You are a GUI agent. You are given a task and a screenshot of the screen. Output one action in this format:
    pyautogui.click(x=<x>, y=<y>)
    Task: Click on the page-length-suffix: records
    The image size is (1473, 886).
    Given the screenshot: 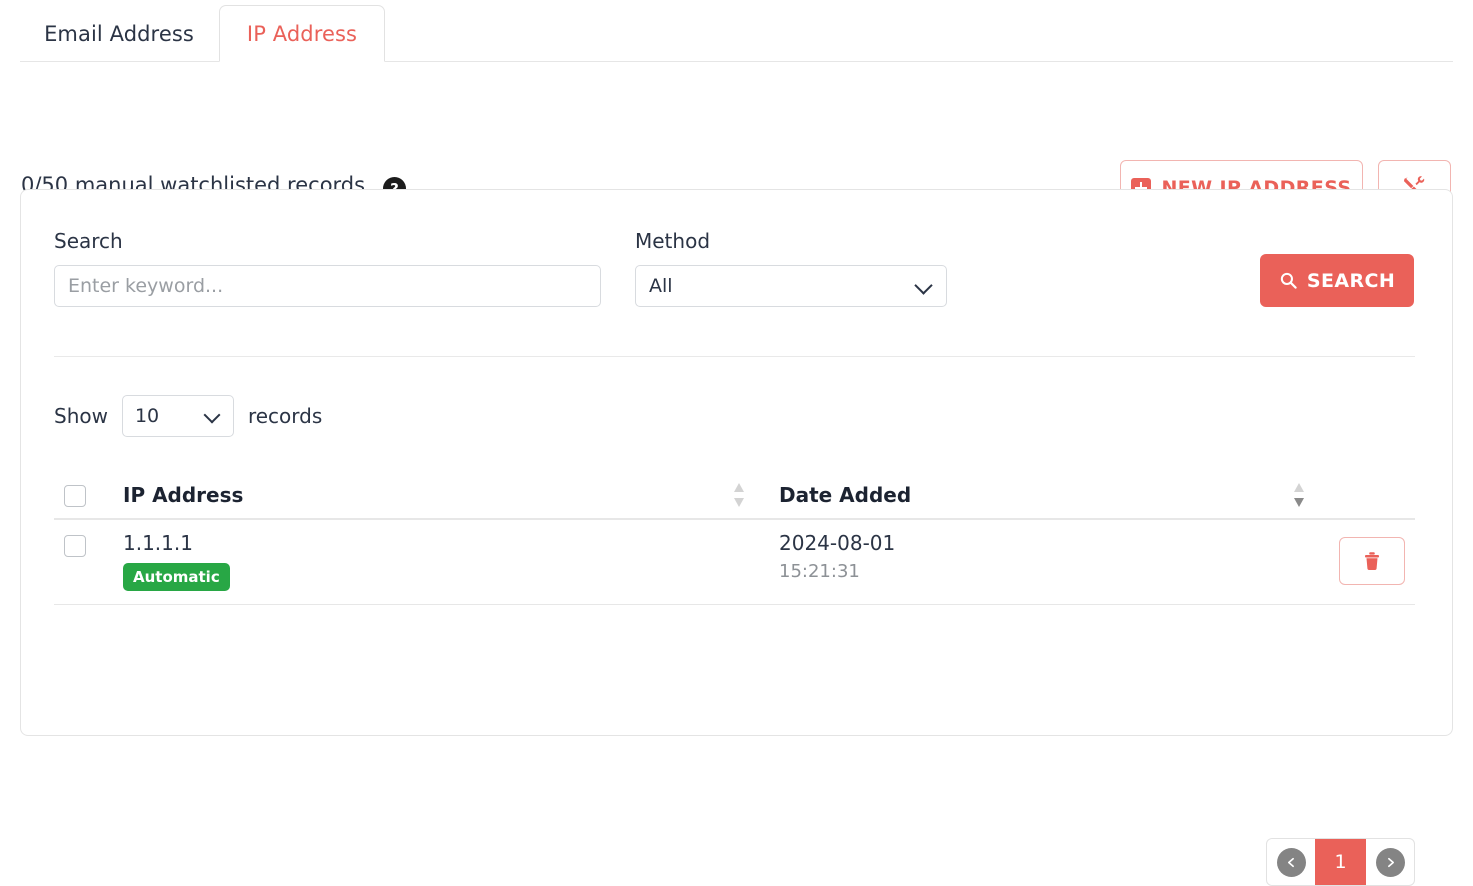 What is the action you would take?
    pyautogui.click(x=285, y=416)
    